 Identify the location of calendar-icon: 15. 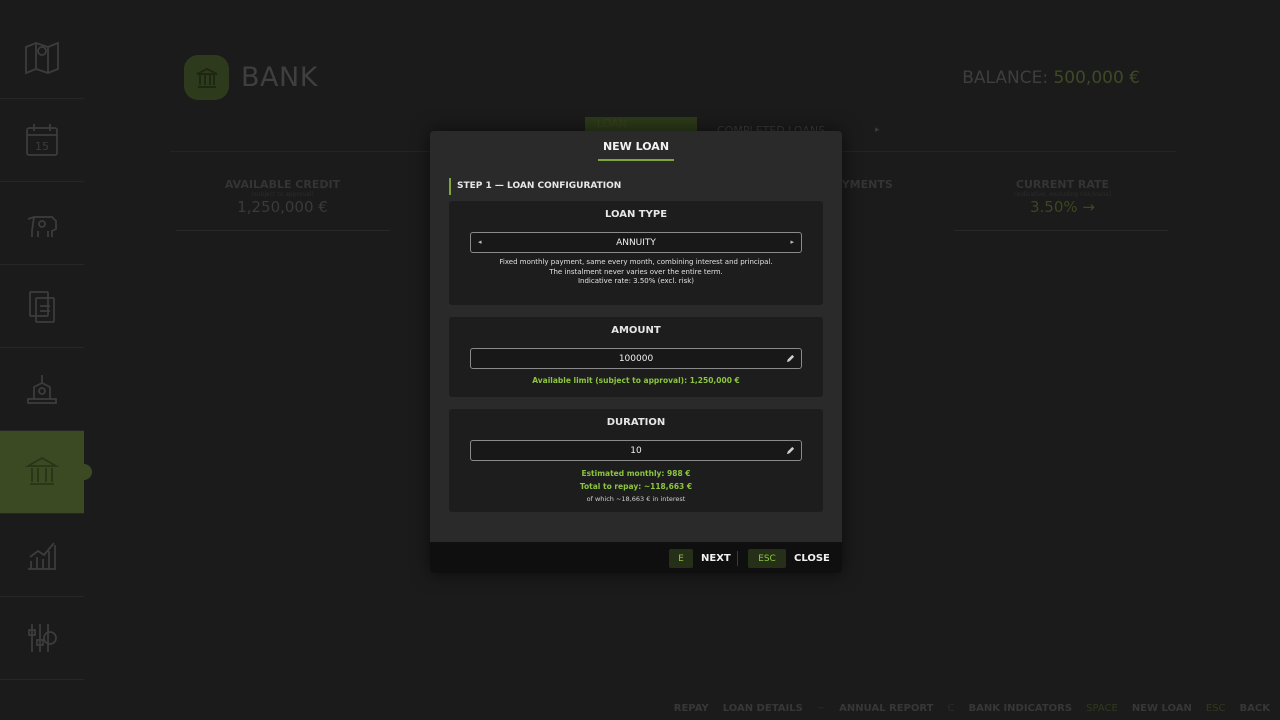
(42, 140).